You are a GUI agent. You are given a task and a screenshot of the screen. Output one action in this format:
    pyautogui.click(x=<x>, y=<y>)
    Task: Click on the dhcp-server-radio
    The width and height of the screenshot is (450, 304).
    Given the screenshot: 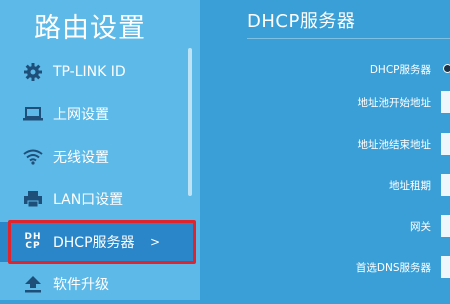 What is the action you would take?
    pyautogui.click(x=446, y=68)
    